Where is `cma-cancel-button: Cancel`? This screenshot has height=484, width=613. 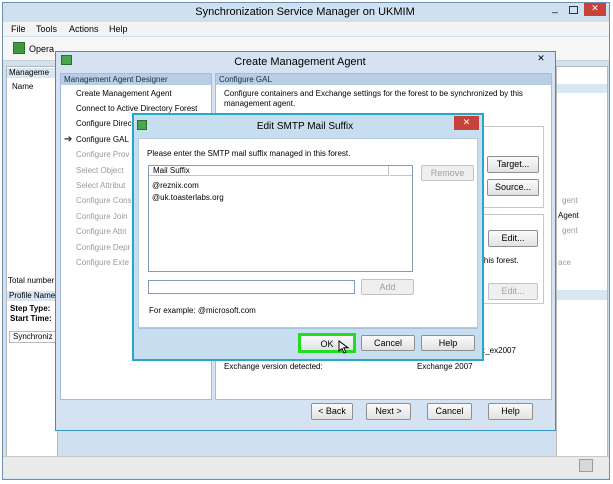
cma-cancel-button: Cancel is located at coordinates (449, 411).